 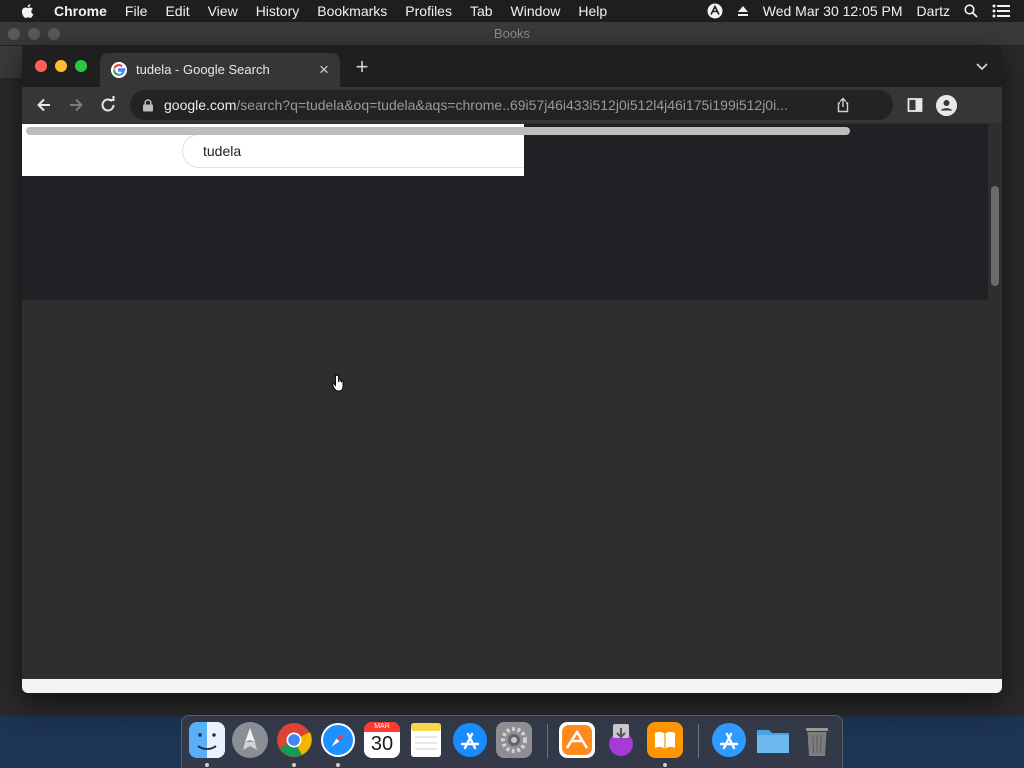 What do you see at coordinates (428, 11) in the screenshot?
I see `menu-profiles: Profiles` at bounding box center [428, 11].